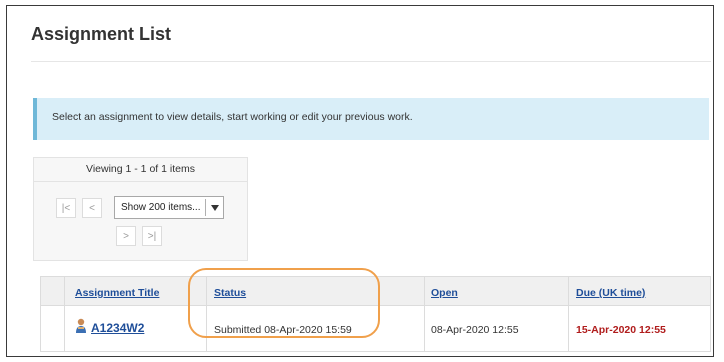  What do you see at coordinates (475, 330) in the screenshot?
I see `assignment-open-date: 08-Apr-2020 12:55` at bounding box center [475, 330].